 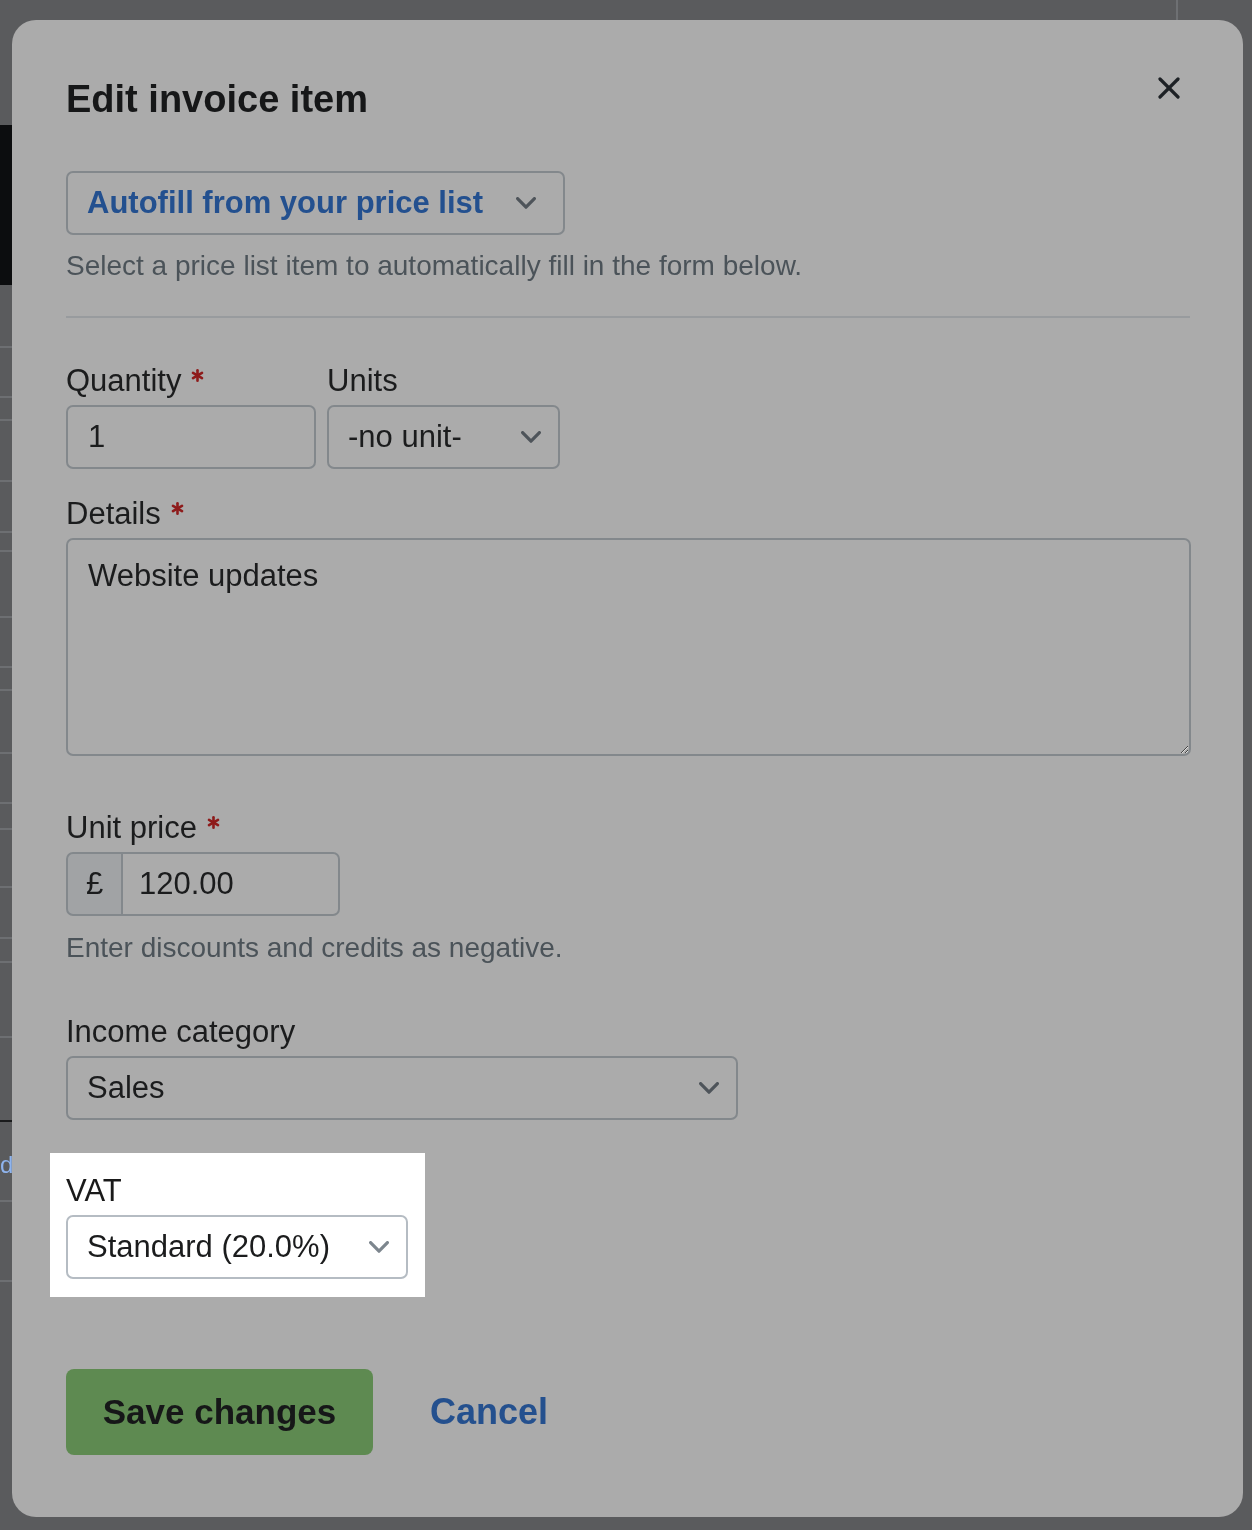 What do you see at coordinates (219, 1412) in the screenshot?
I see `save-button: Save changes` at bounding box center [219, 1412].